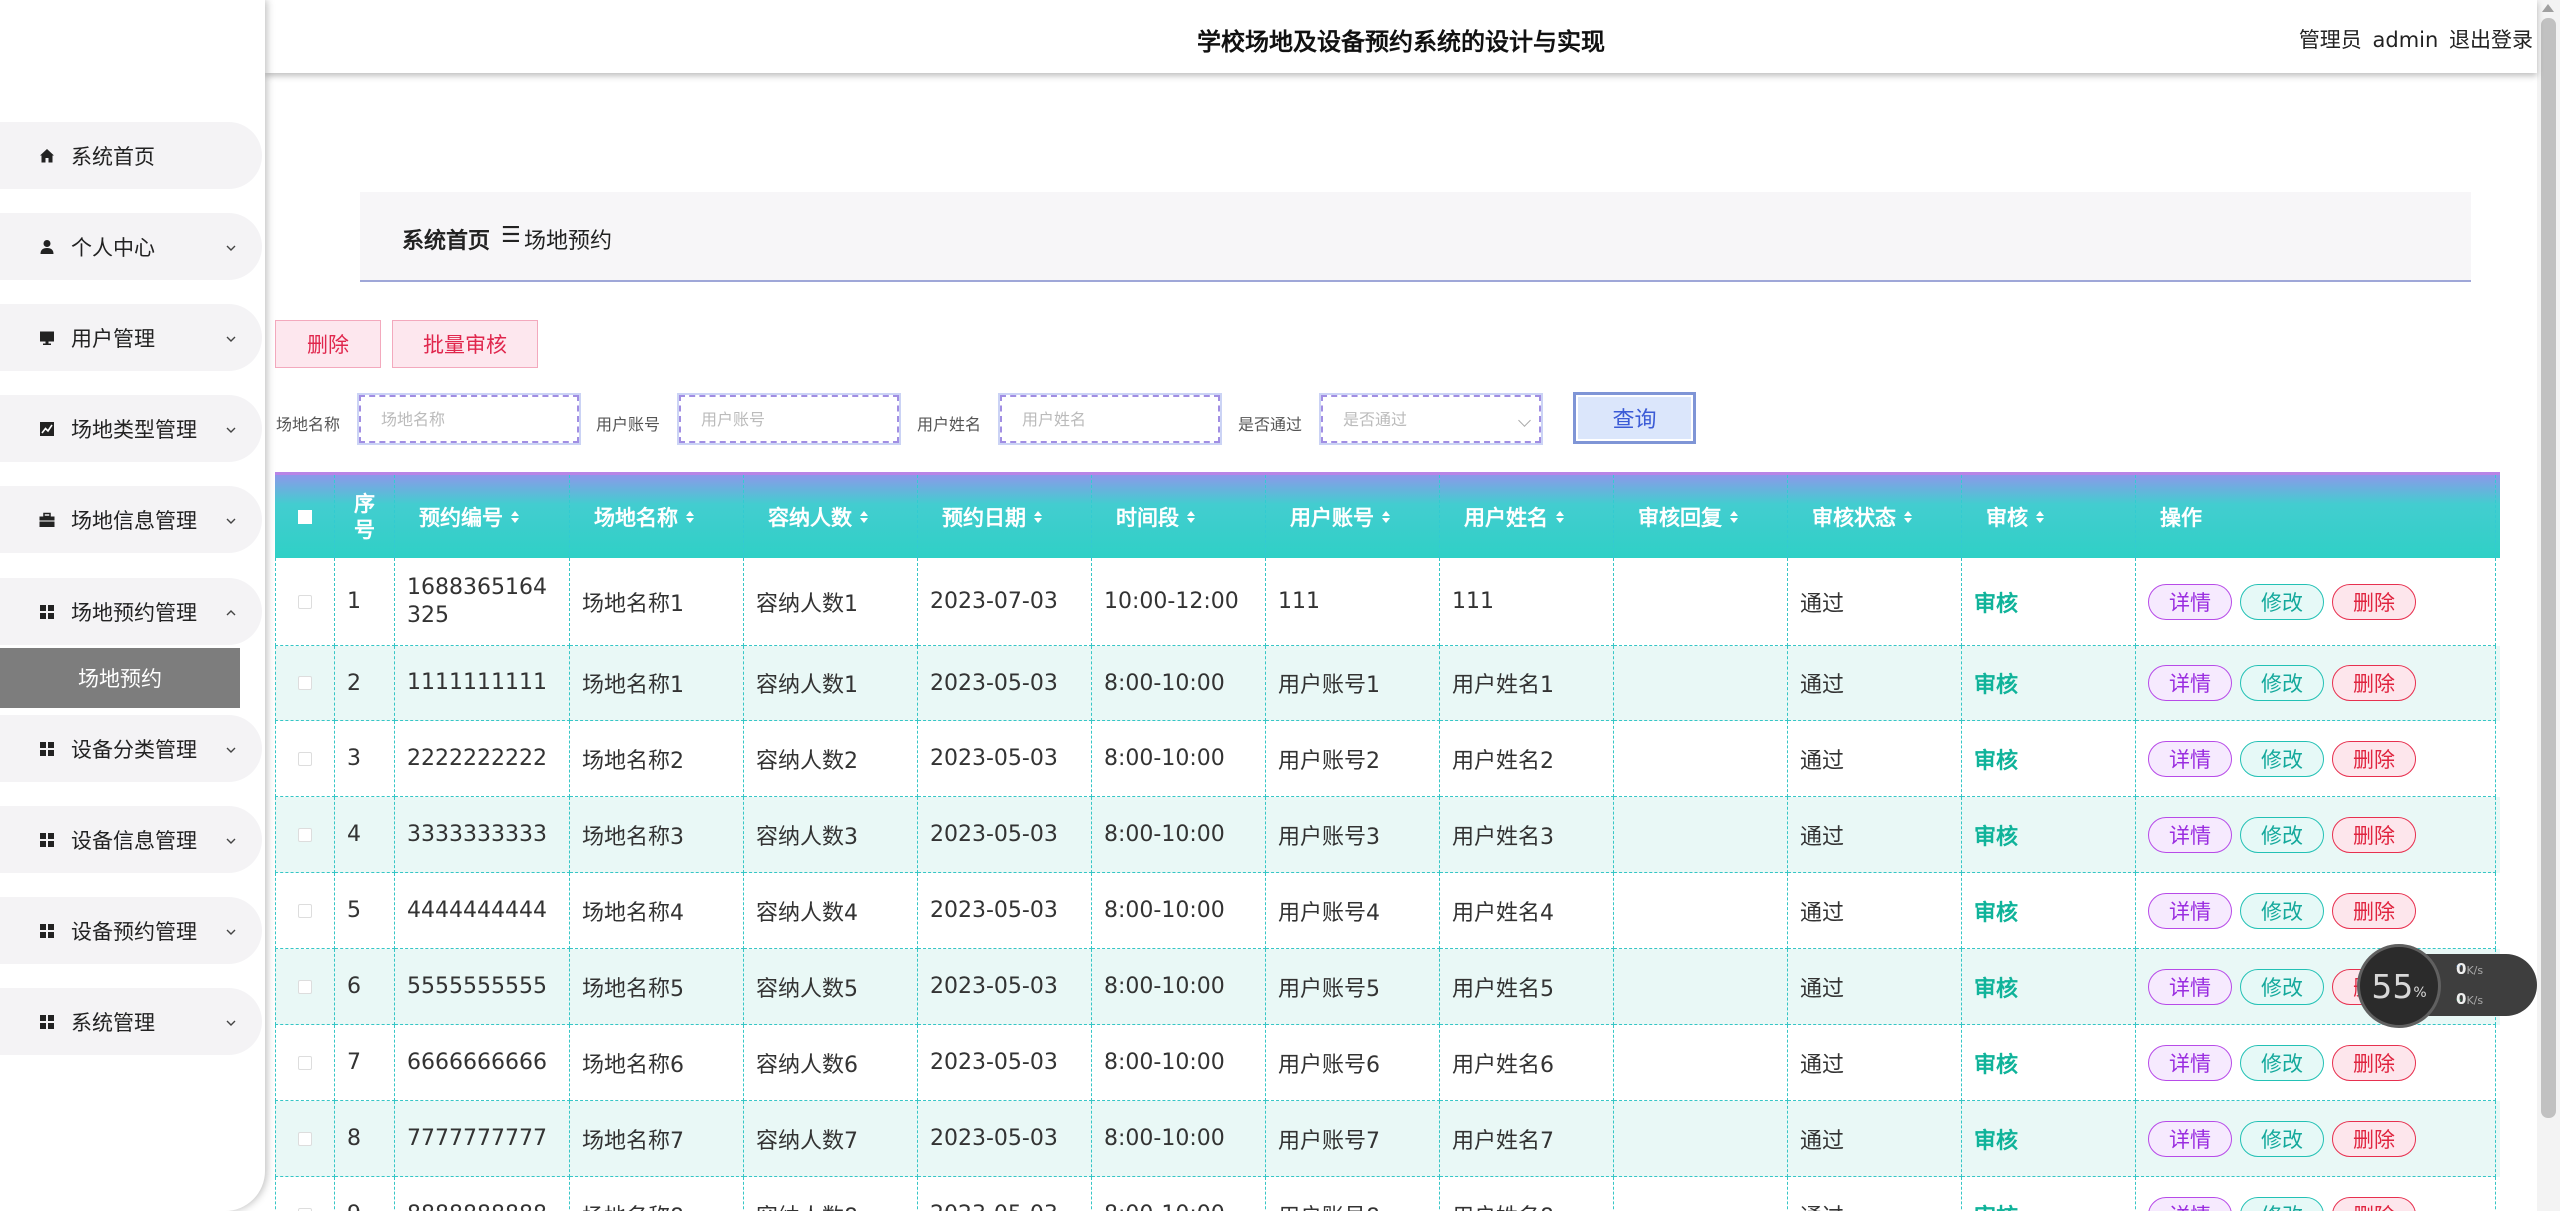 This screenshot has width=2560, height=1211. What do you see at coordinates (131, 155) in the screenshot?
I see `nav-home: 系统首页` at bounding box center [131, 155].